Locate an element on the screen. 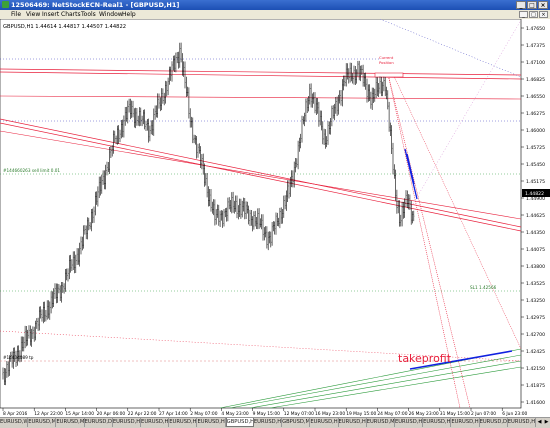 This screenshot has height=428, width=550. menu-window: Window is located at coordinates (111, 14).